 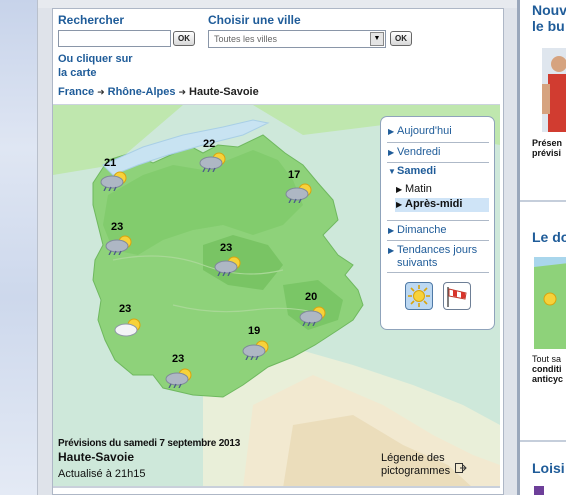 What do you see at coordinates (95, 66) in the screenshot?
I see `map-link: Ou cliquer sur la carte` at bounding box center [95, 66].